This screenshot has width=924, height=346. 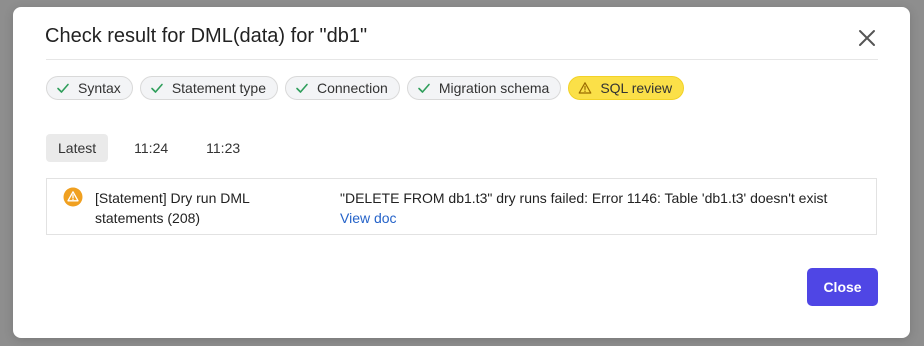 I want to click on close-button: Close, so click(x=842, y=287).